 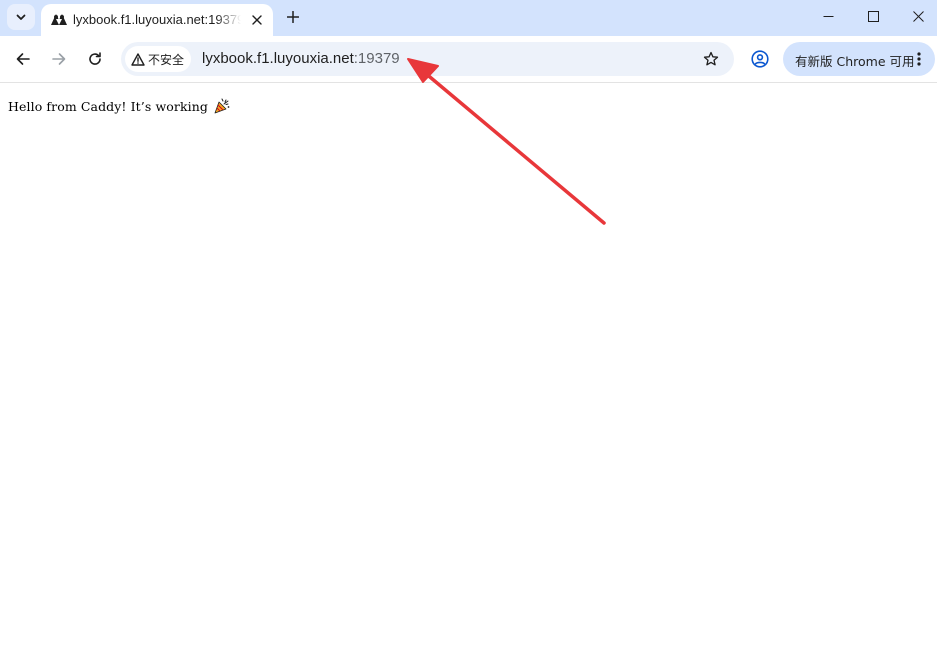 I want to click on party-popper-icon, so click(x=222, y=107).